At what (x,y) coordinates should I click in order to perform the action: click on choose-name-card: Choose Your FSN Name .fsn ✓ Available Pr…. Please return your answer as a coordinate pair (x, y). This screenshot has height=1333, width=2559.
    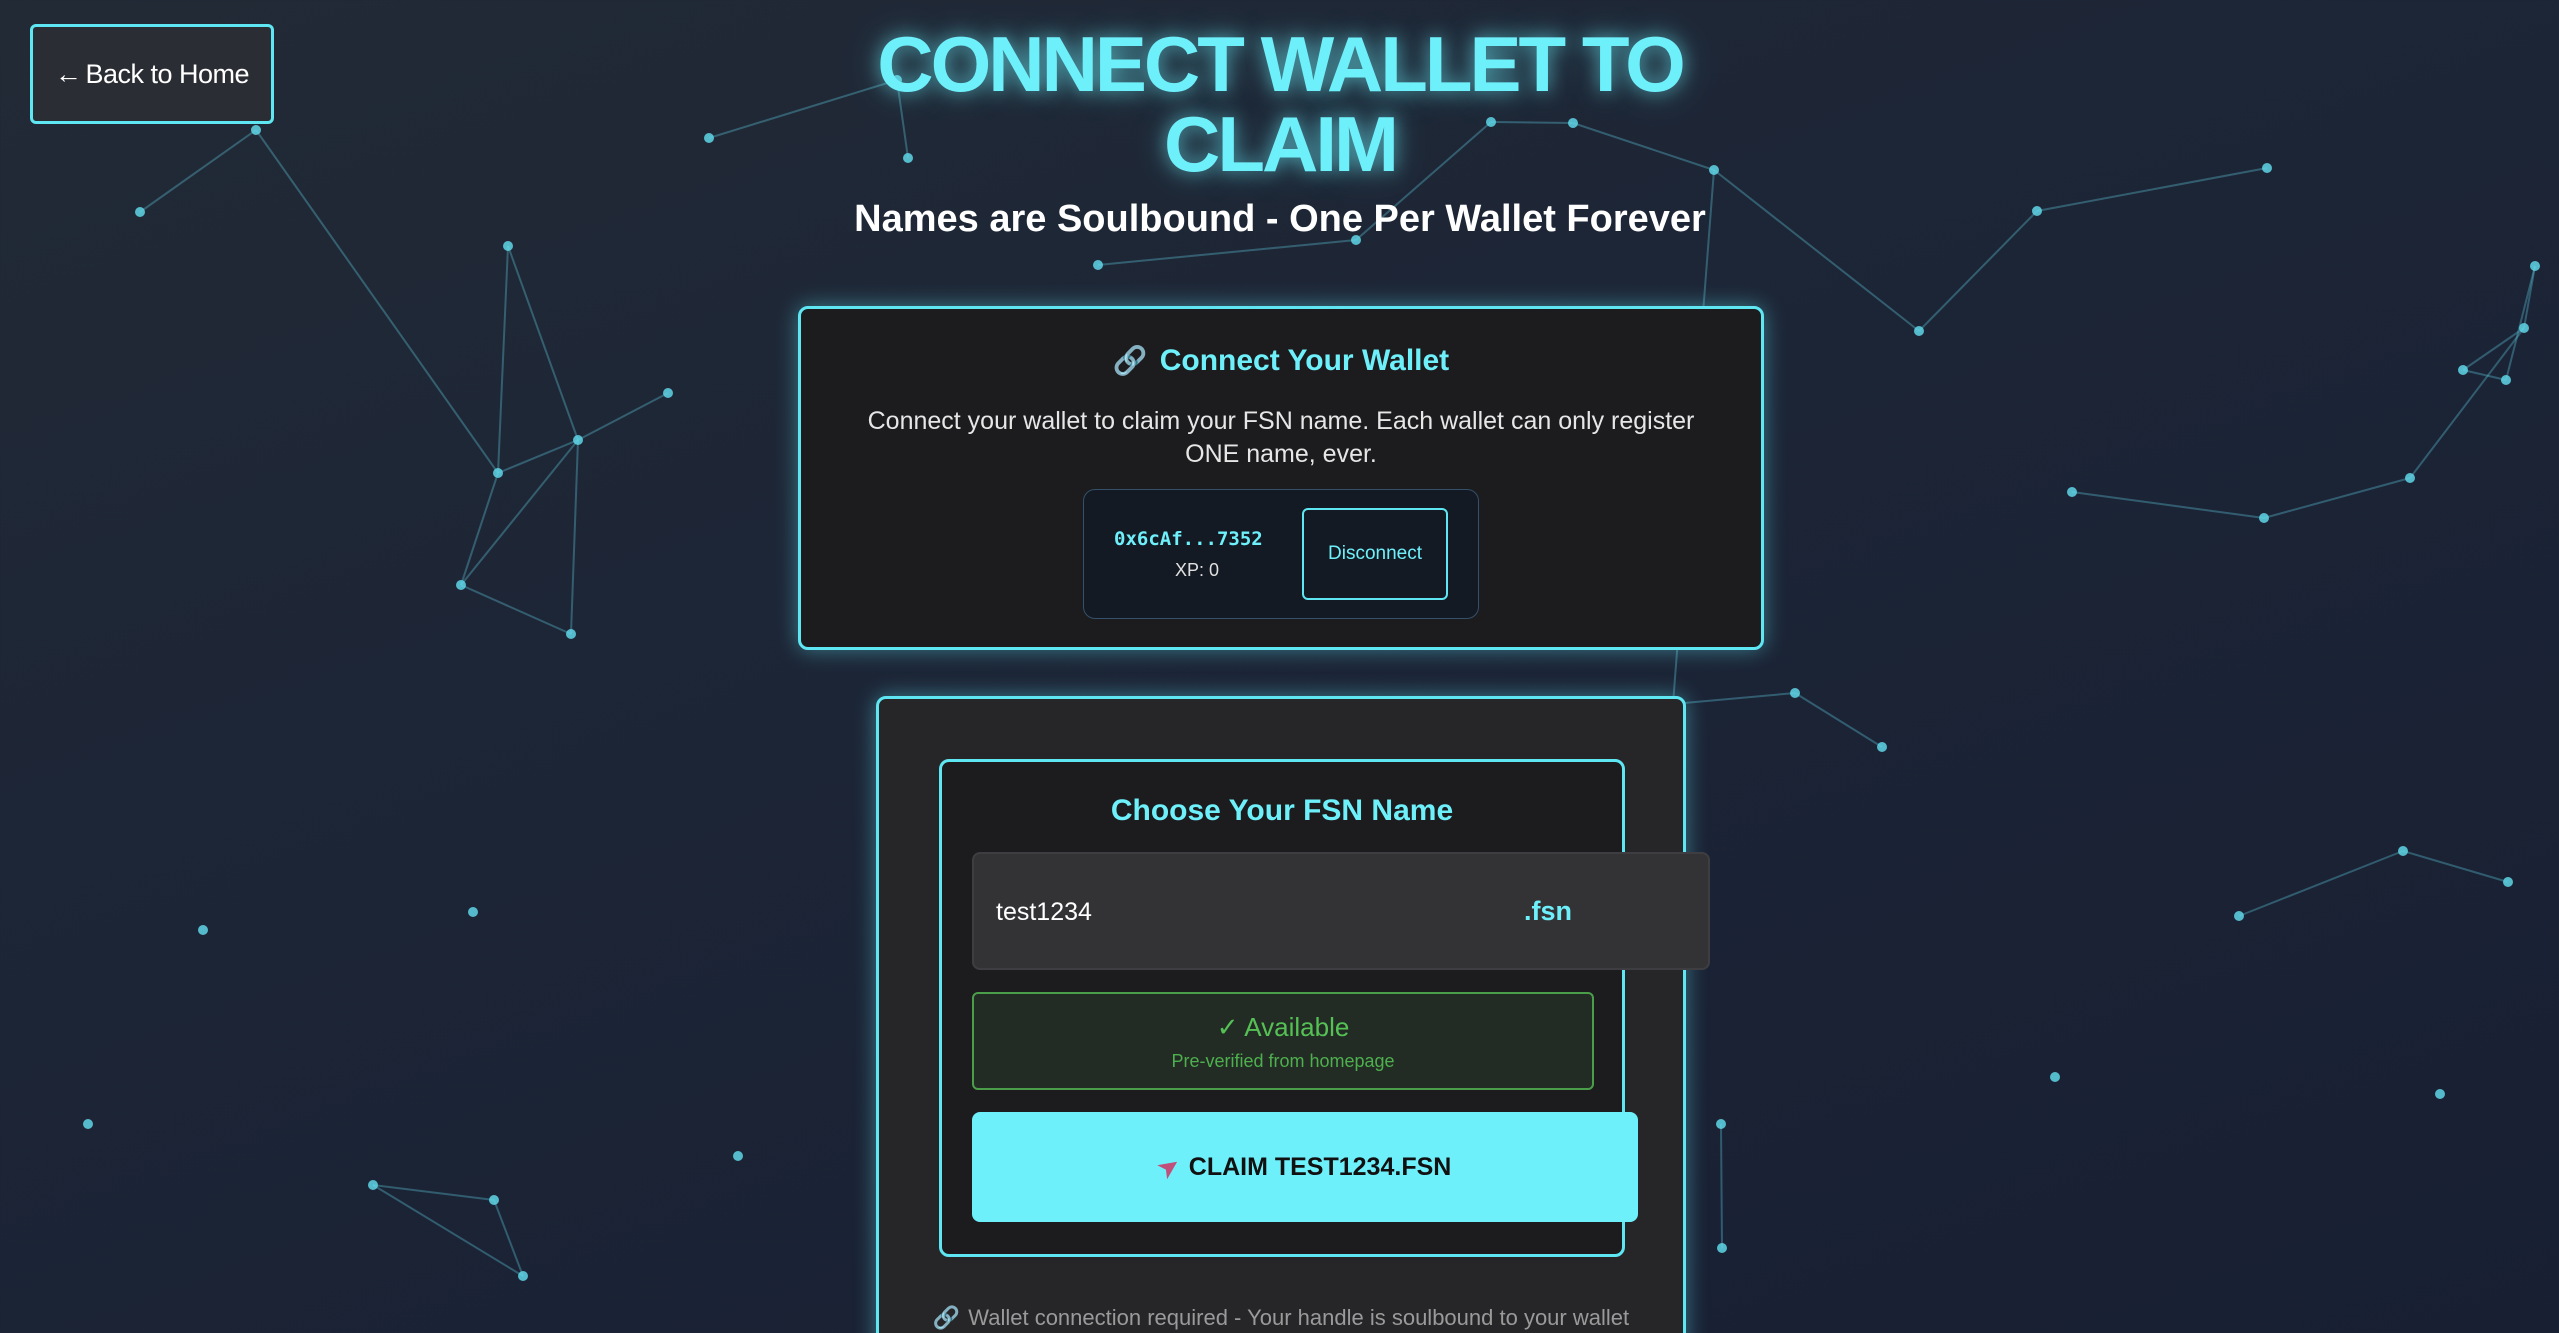
    Looking at the image, I should click on (1324, 1008).